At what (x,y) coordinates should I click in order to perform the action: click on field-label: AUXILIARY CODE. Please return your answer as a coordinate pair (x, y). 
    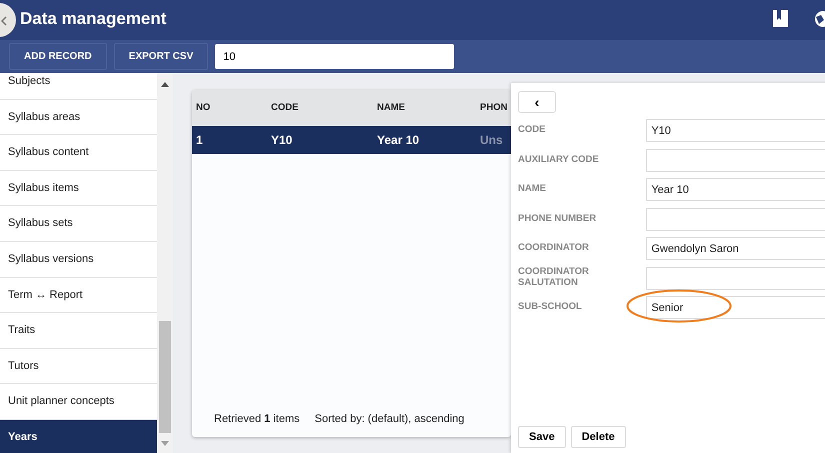
    Looking at the image, I should click on (559, 160).